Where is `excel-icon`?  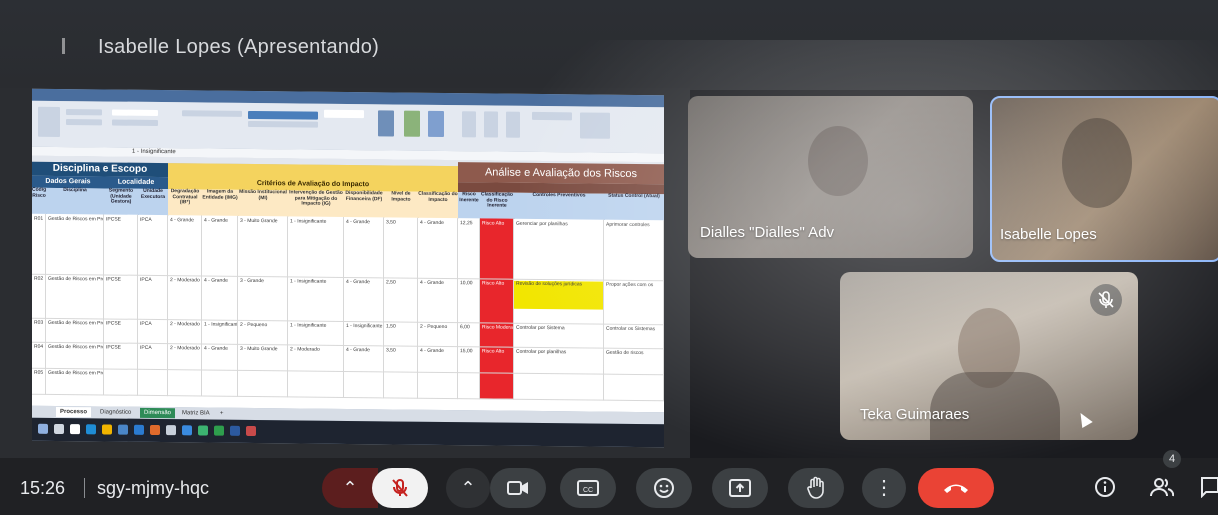 excel-icon is located at coordinates (219, 430).